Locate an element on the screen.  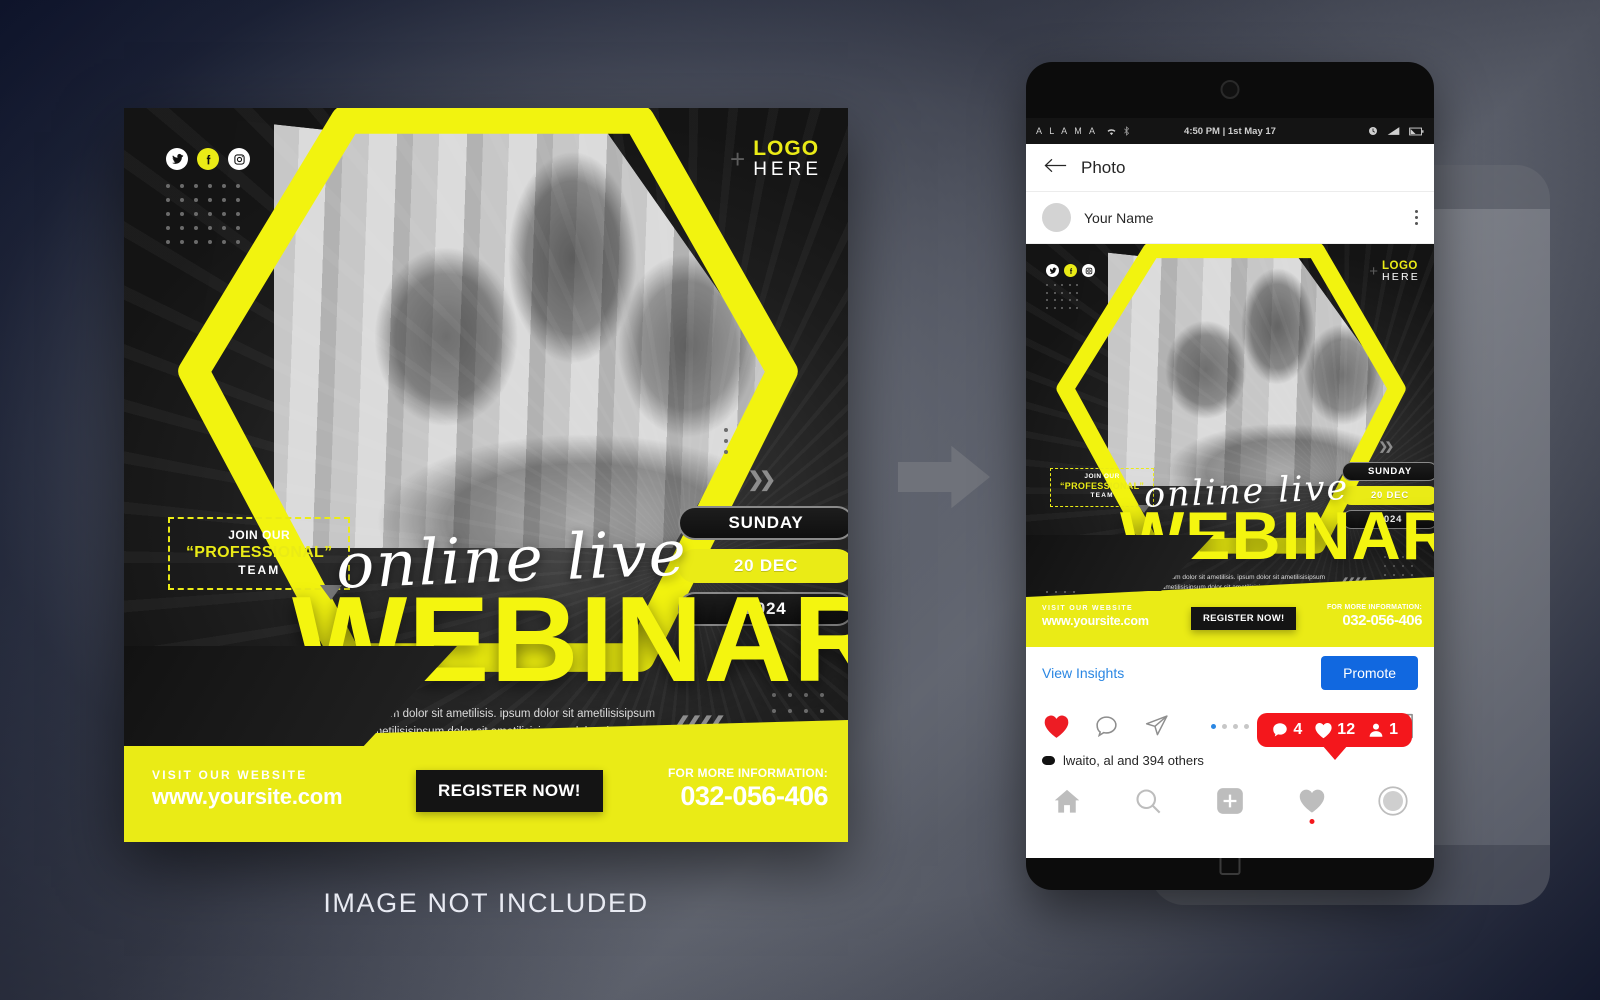
bubble-tail-icon is located at coordinates (1334, 752).